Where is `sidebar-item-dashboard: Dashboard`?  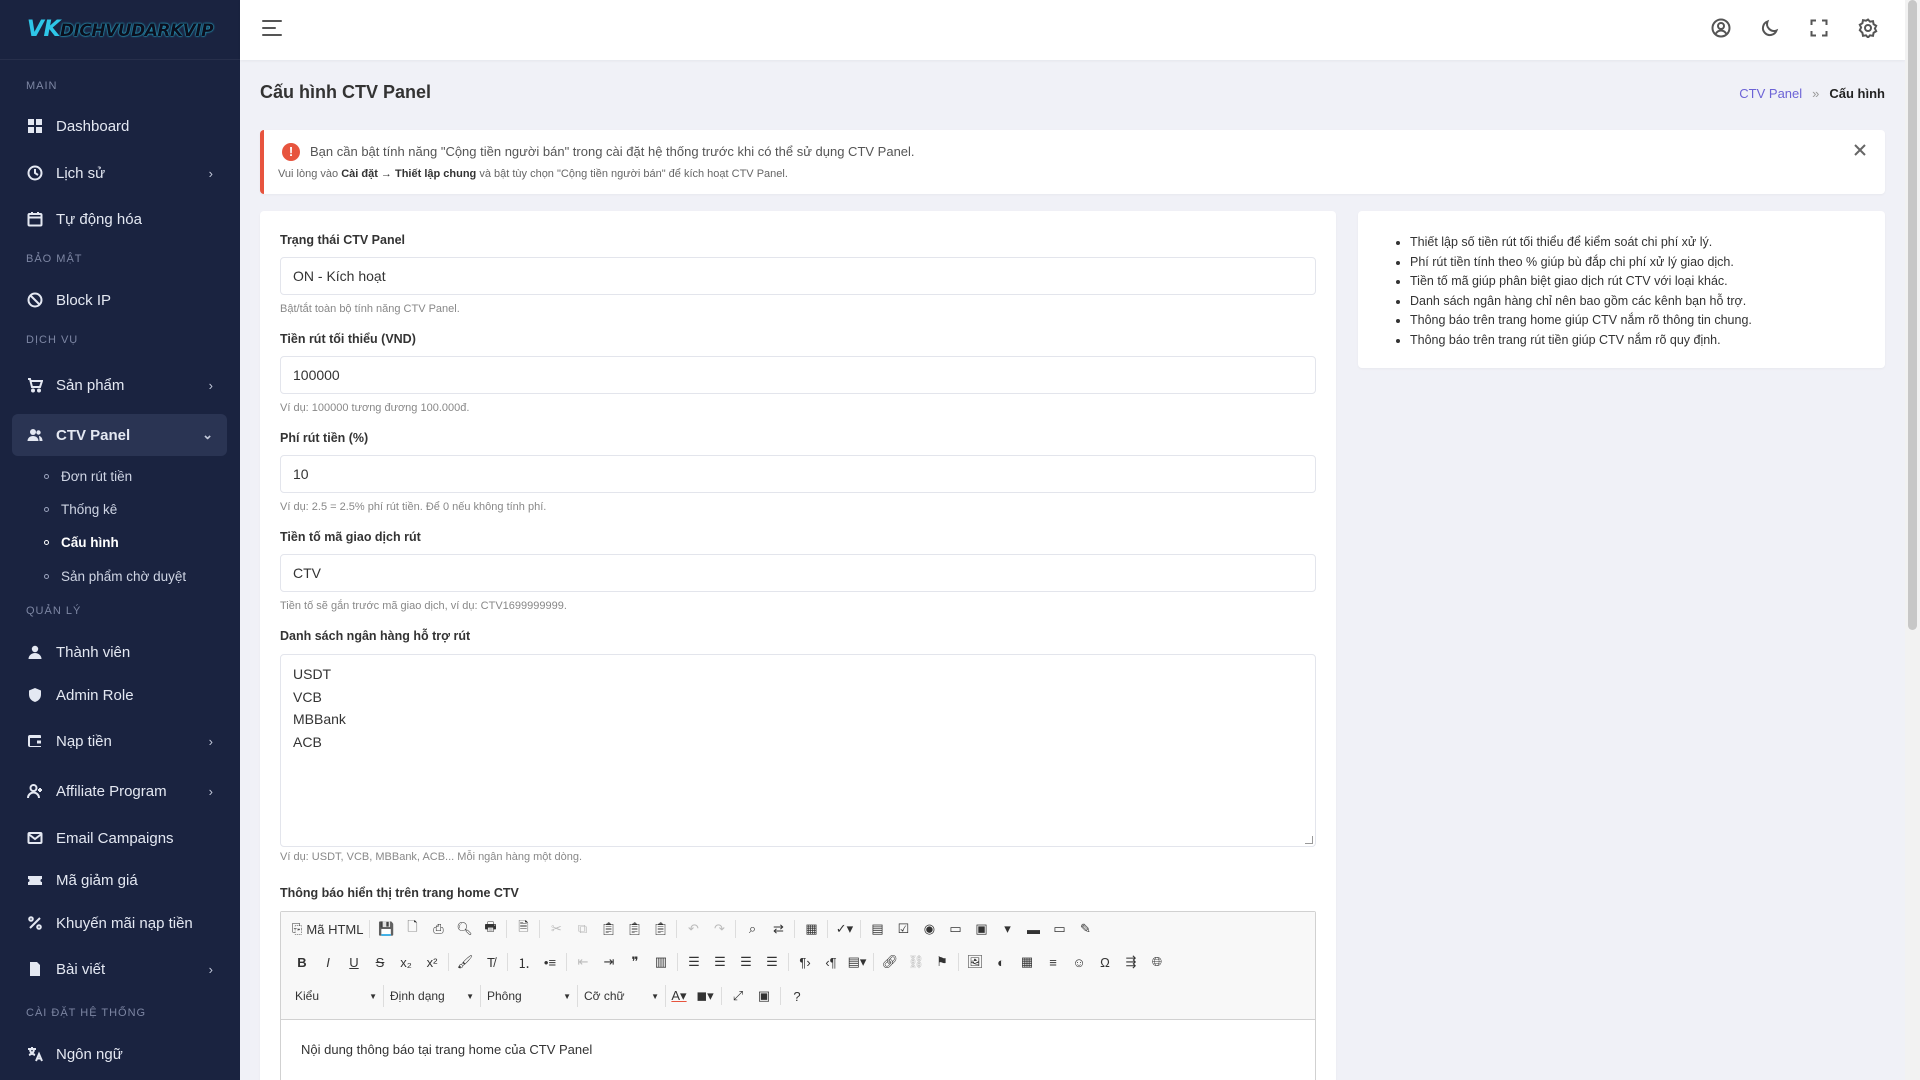 sidebar-item-dashboard: Dashboard is located at coordinates (119, 126).